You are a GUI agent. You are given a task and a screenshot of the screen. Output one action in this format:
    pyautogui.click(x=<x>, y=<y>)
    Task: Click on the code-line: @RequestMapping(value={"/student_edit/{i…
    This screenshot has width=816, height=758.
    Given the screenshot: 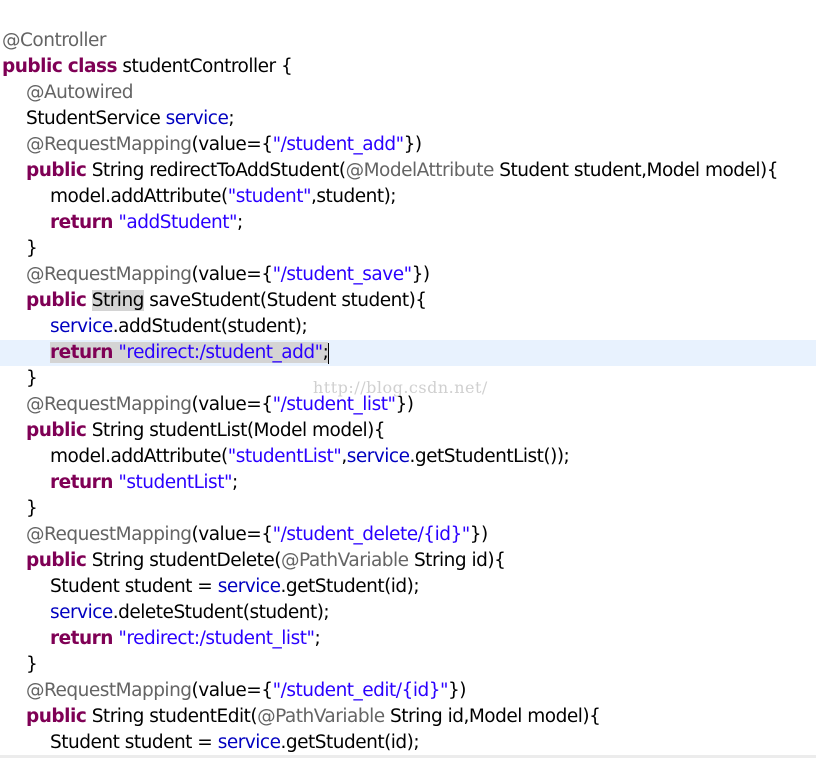 What is the action you would take?
    pyautogui.click(x=408, y=691)
    